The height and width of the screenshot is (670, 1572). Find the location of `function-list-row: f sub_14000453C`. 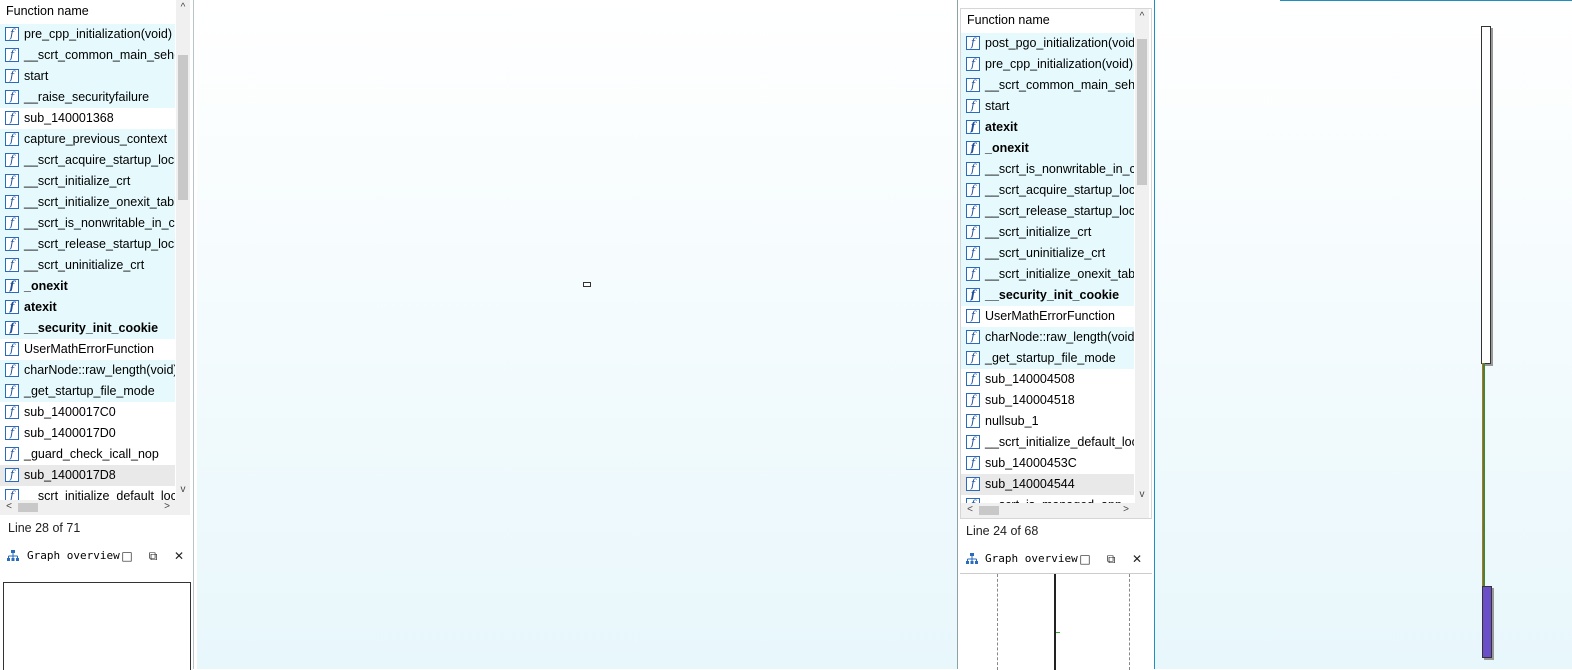

function-list-row: f sub_14000453C is located at coordinates (1047, 463).